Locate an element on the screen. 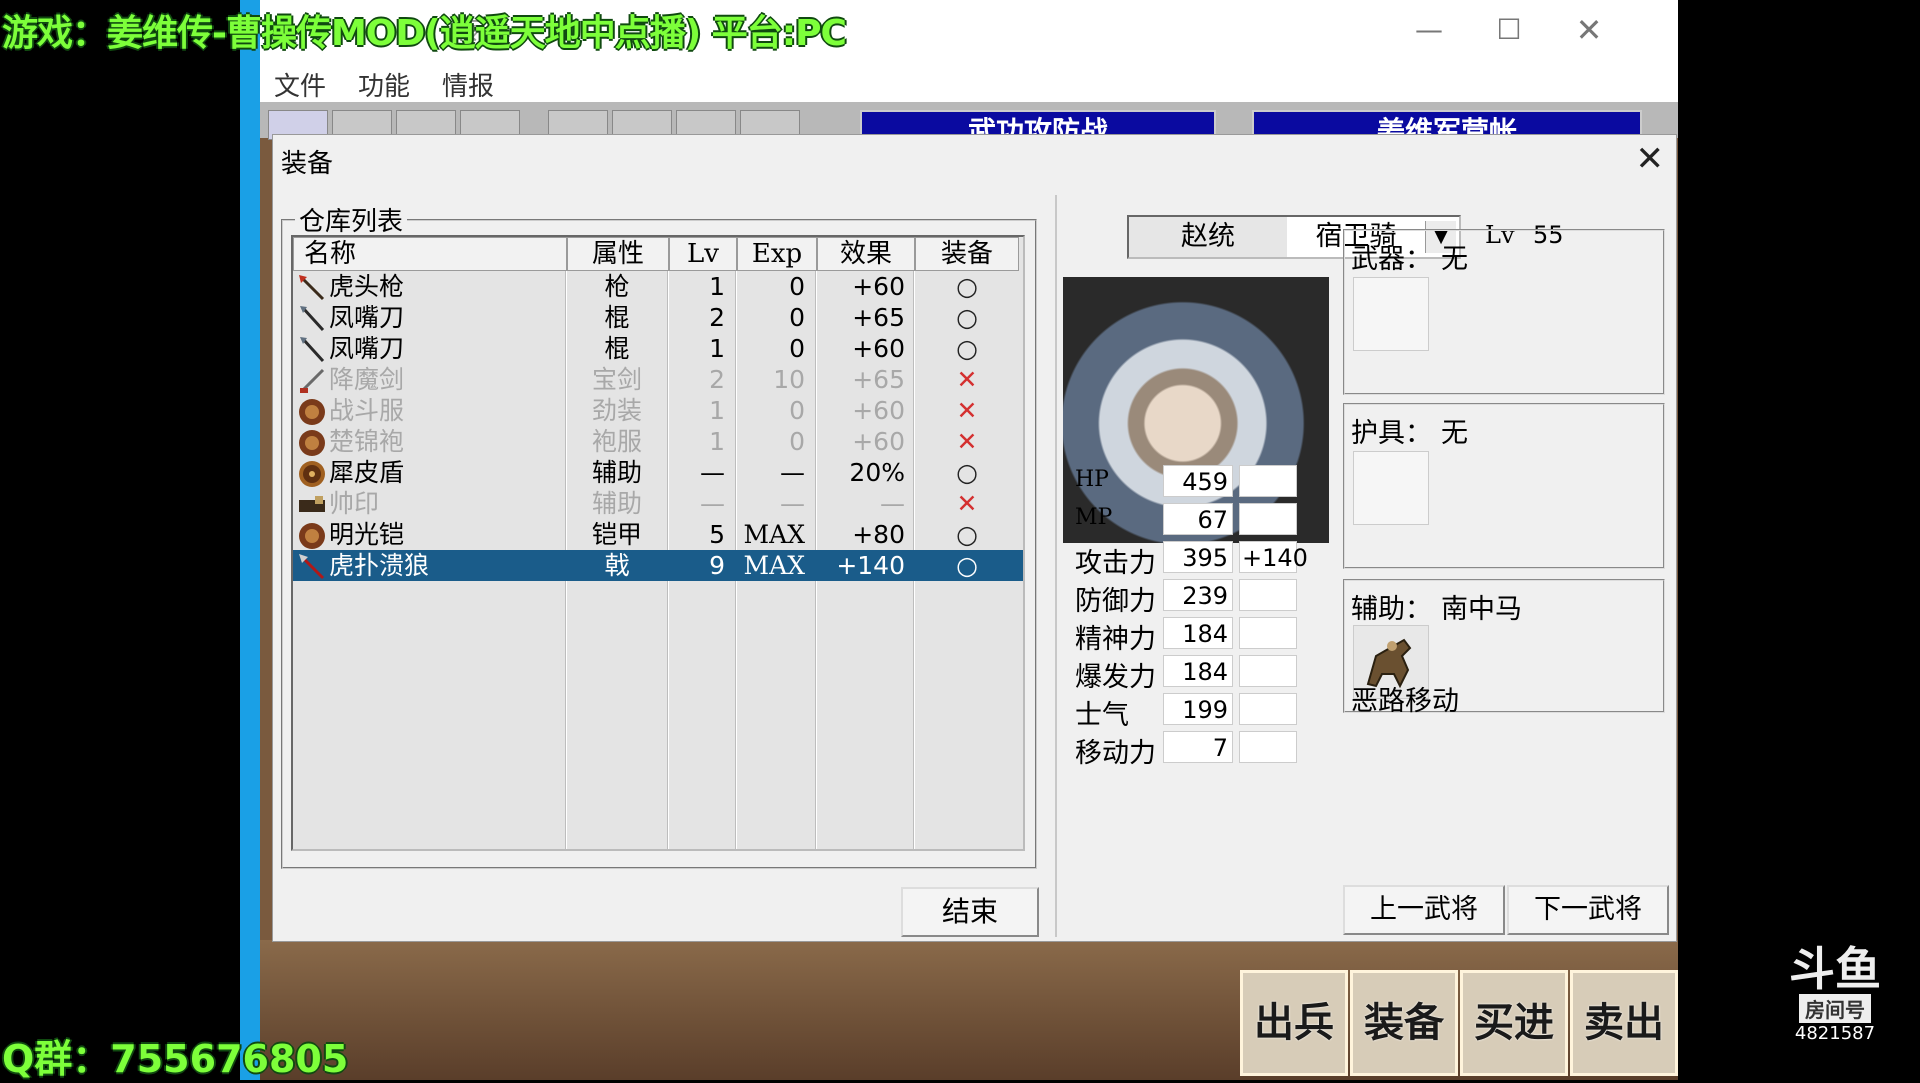 This screenshot has height=1083, width=1920. cell-exp: 10 is located at coordinates (789, 379).